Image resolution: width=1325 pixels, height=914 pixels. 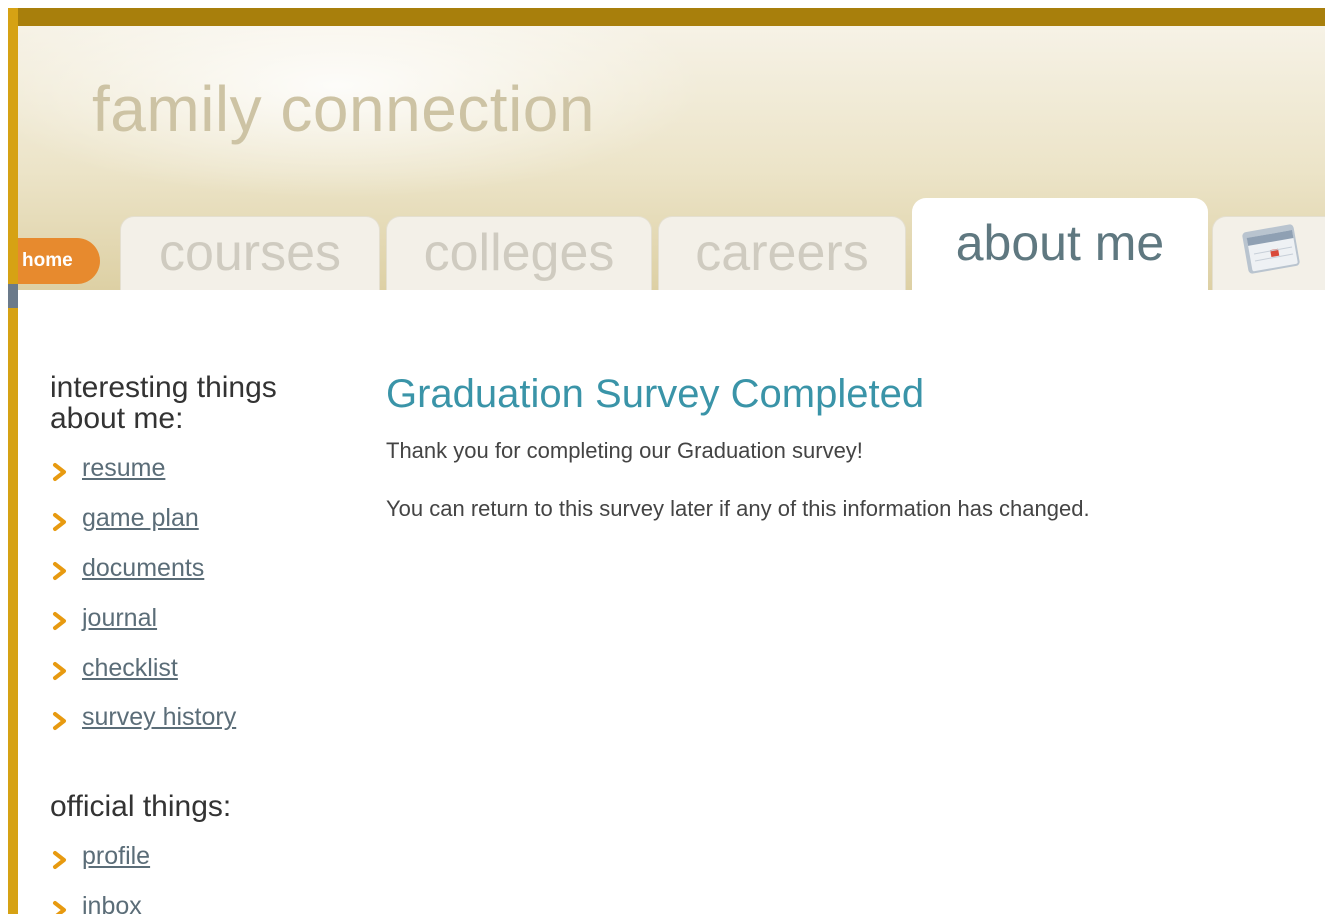 I want to click on page-title: Graduation Survey Completed, so click(x=655, y=394).